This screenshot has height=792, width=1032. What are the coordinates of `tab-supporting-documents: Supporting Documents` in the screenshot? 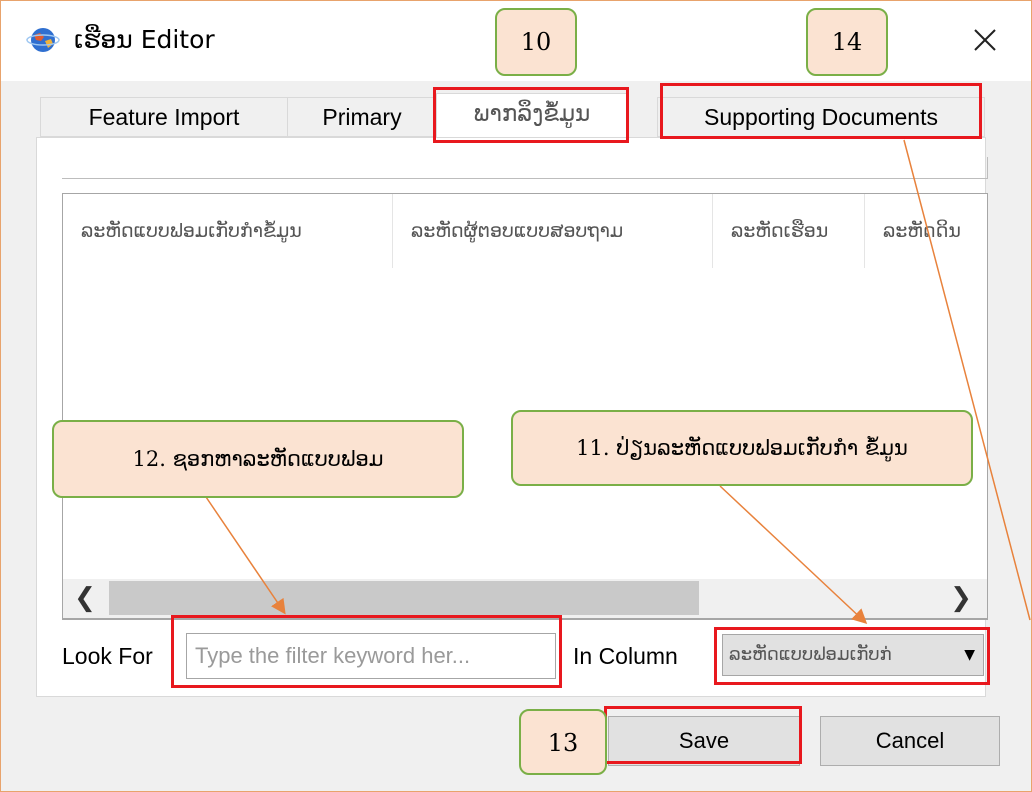 It's located at (821, 117).